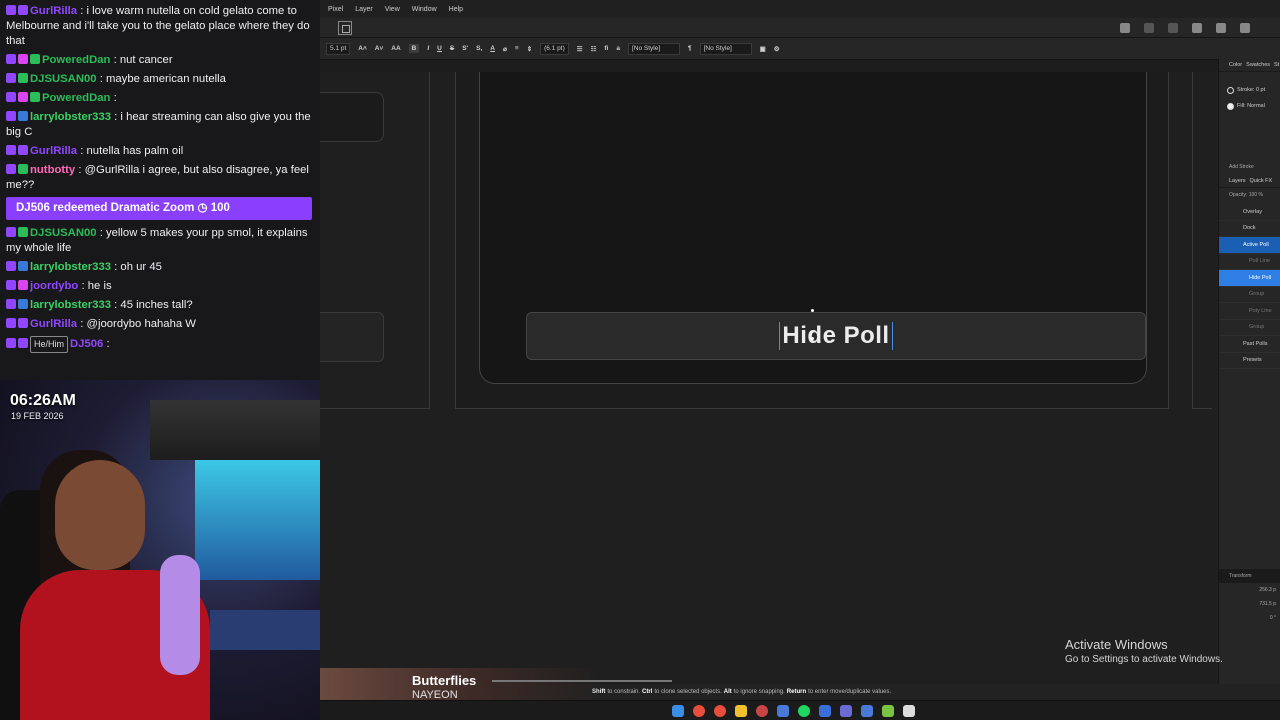 The image size is (1280, 720). What do you see at coordinates (517, 48) in the screenshot?
I see `align-icon: ≡` at bounding box center [517, 48].